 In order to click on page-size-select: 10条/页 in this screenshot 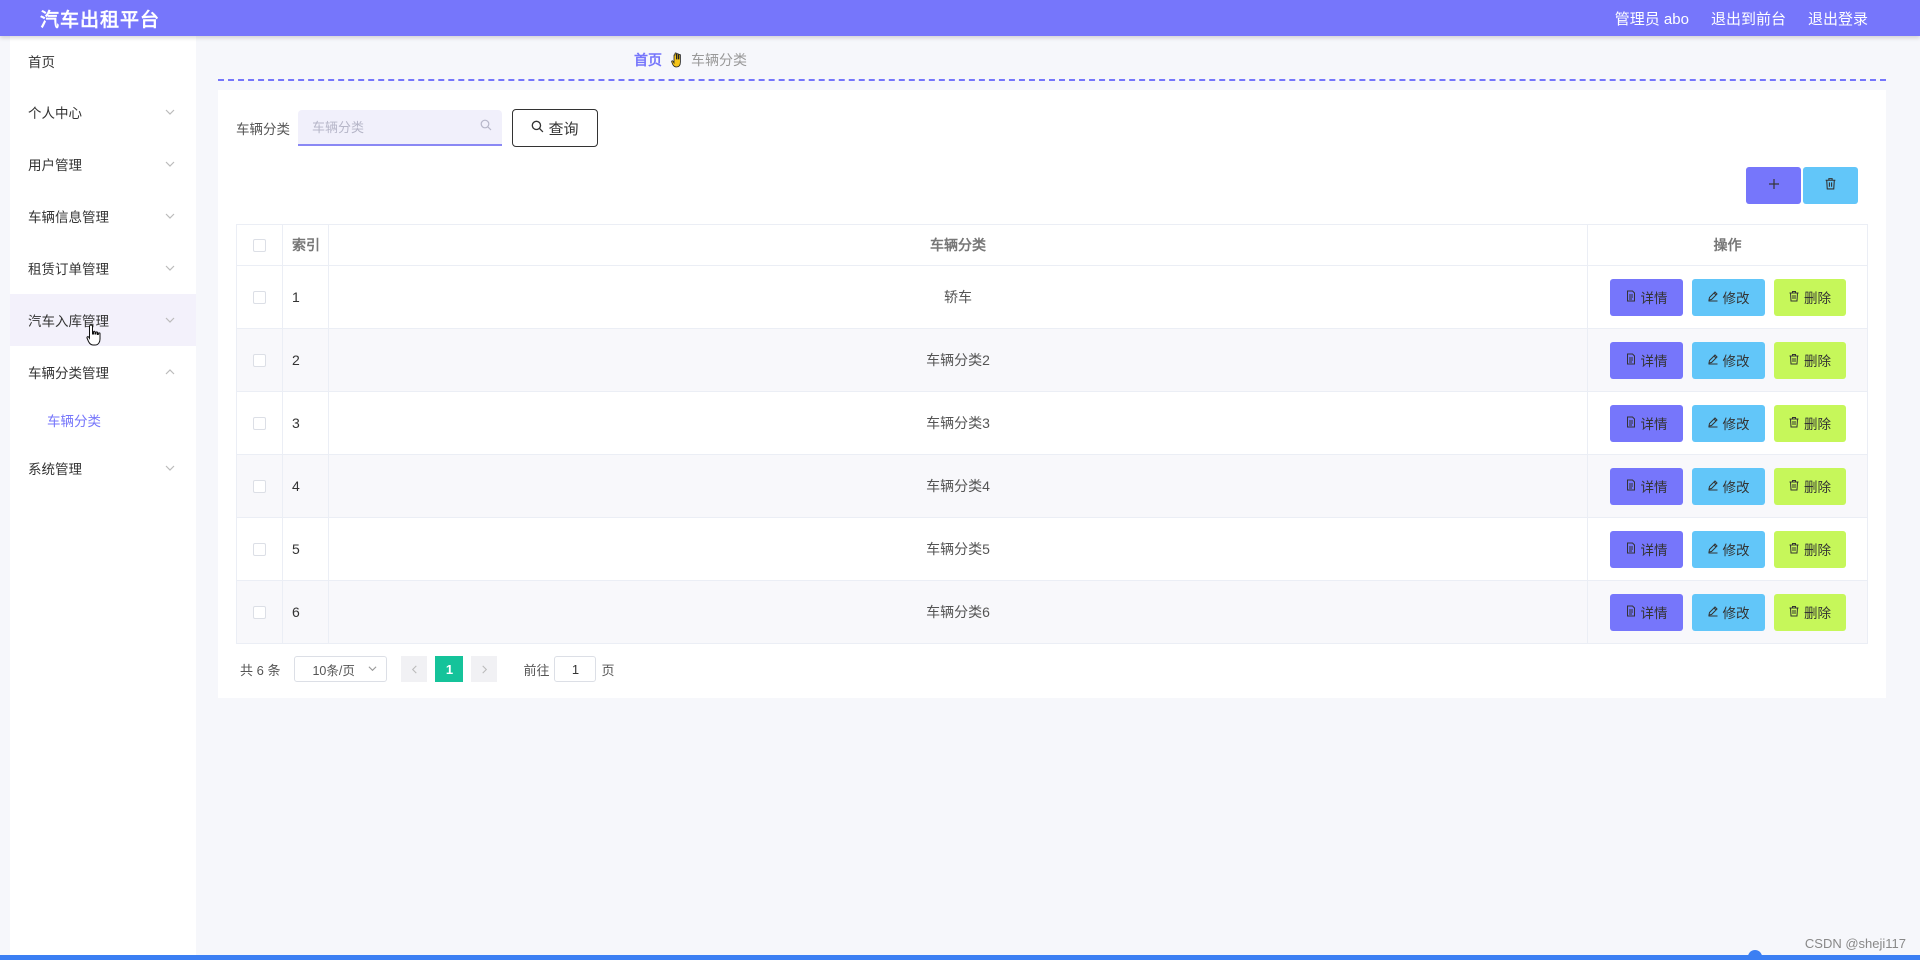, I will do `click(341, 669)`.